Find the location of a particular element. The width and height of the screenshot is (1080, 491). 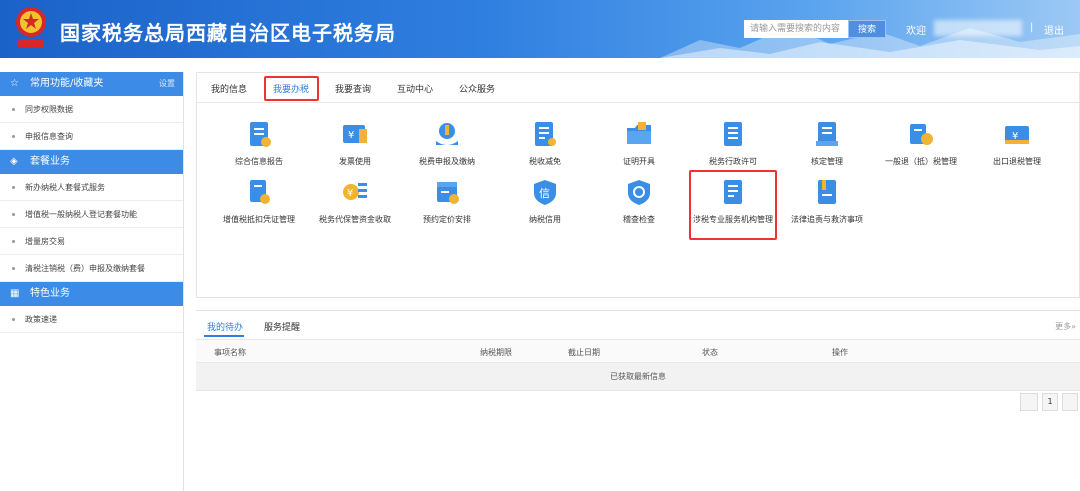

grid-icon: ▦ is located at coordinates (15, 293).